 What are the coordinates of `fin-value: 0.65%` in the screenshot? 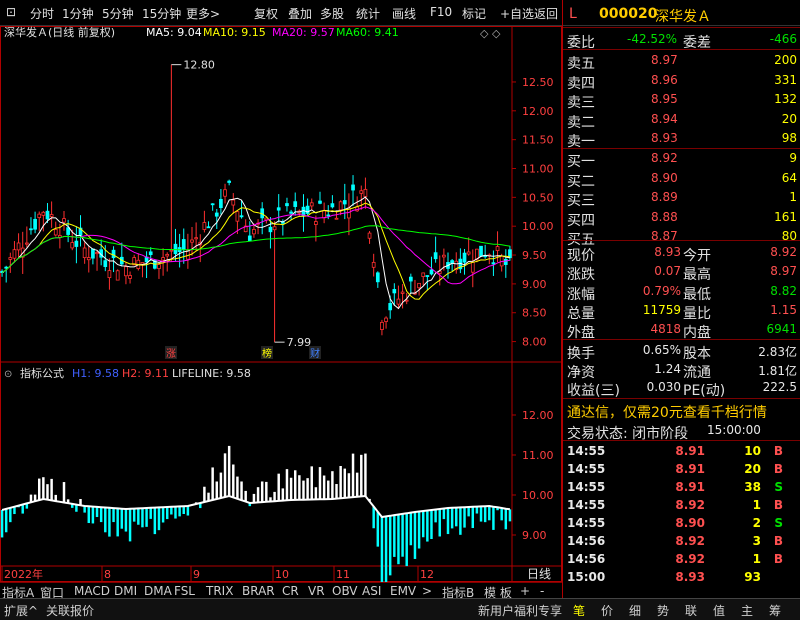 It's located at (661, 350).